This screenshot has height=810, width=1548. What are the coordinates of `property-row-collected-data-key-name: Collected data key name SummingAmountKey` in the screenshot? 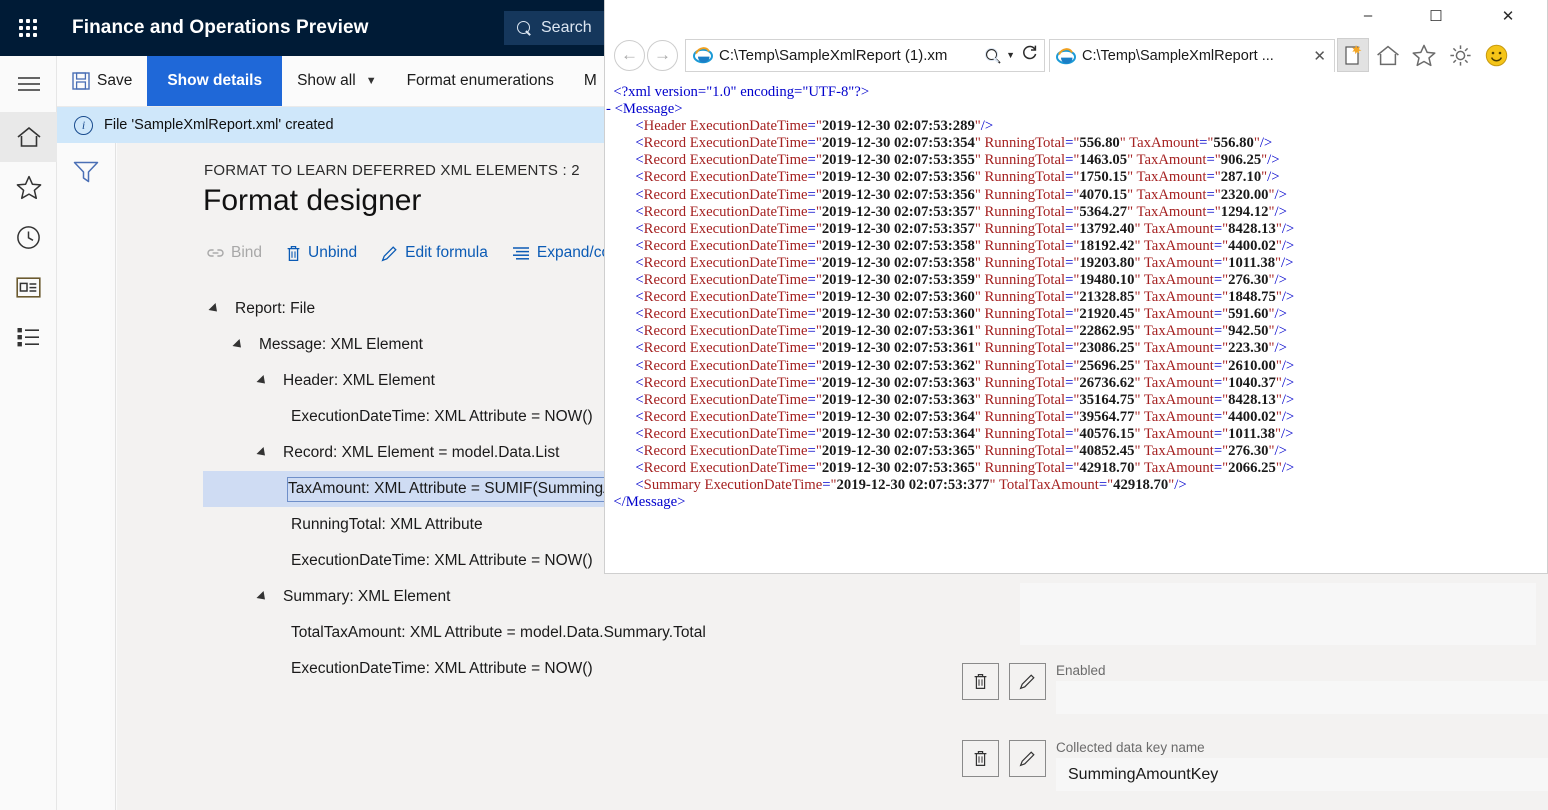 It's located at (1255, 765).